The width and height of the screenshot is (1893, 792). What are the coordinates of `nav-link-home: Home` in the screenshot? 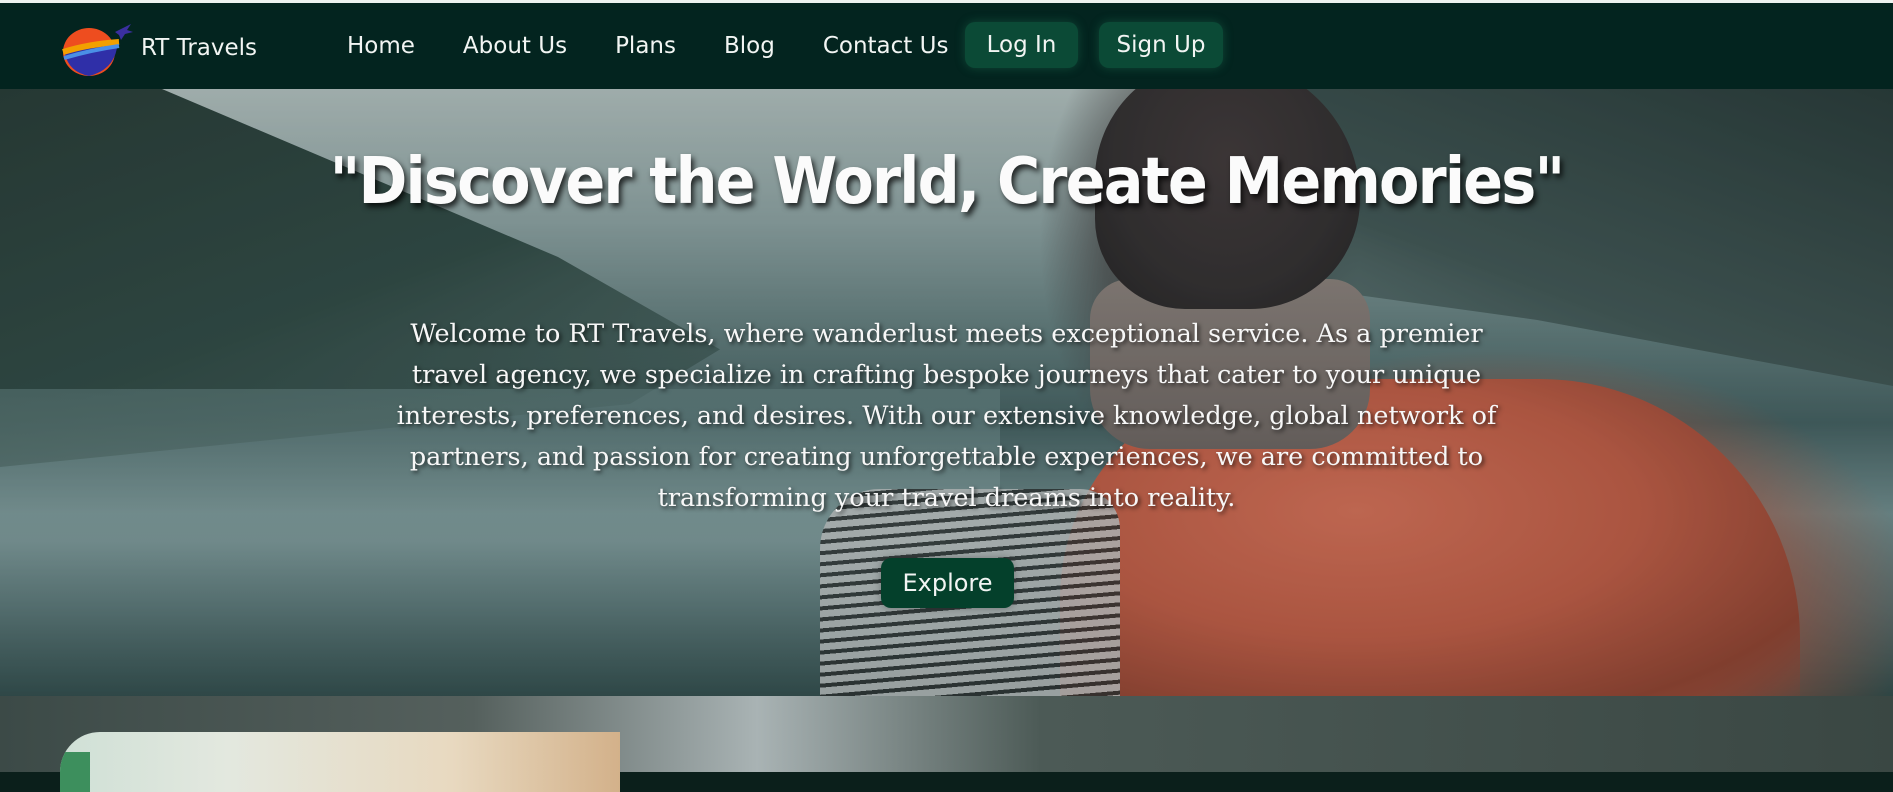 It's located at (381, 46).